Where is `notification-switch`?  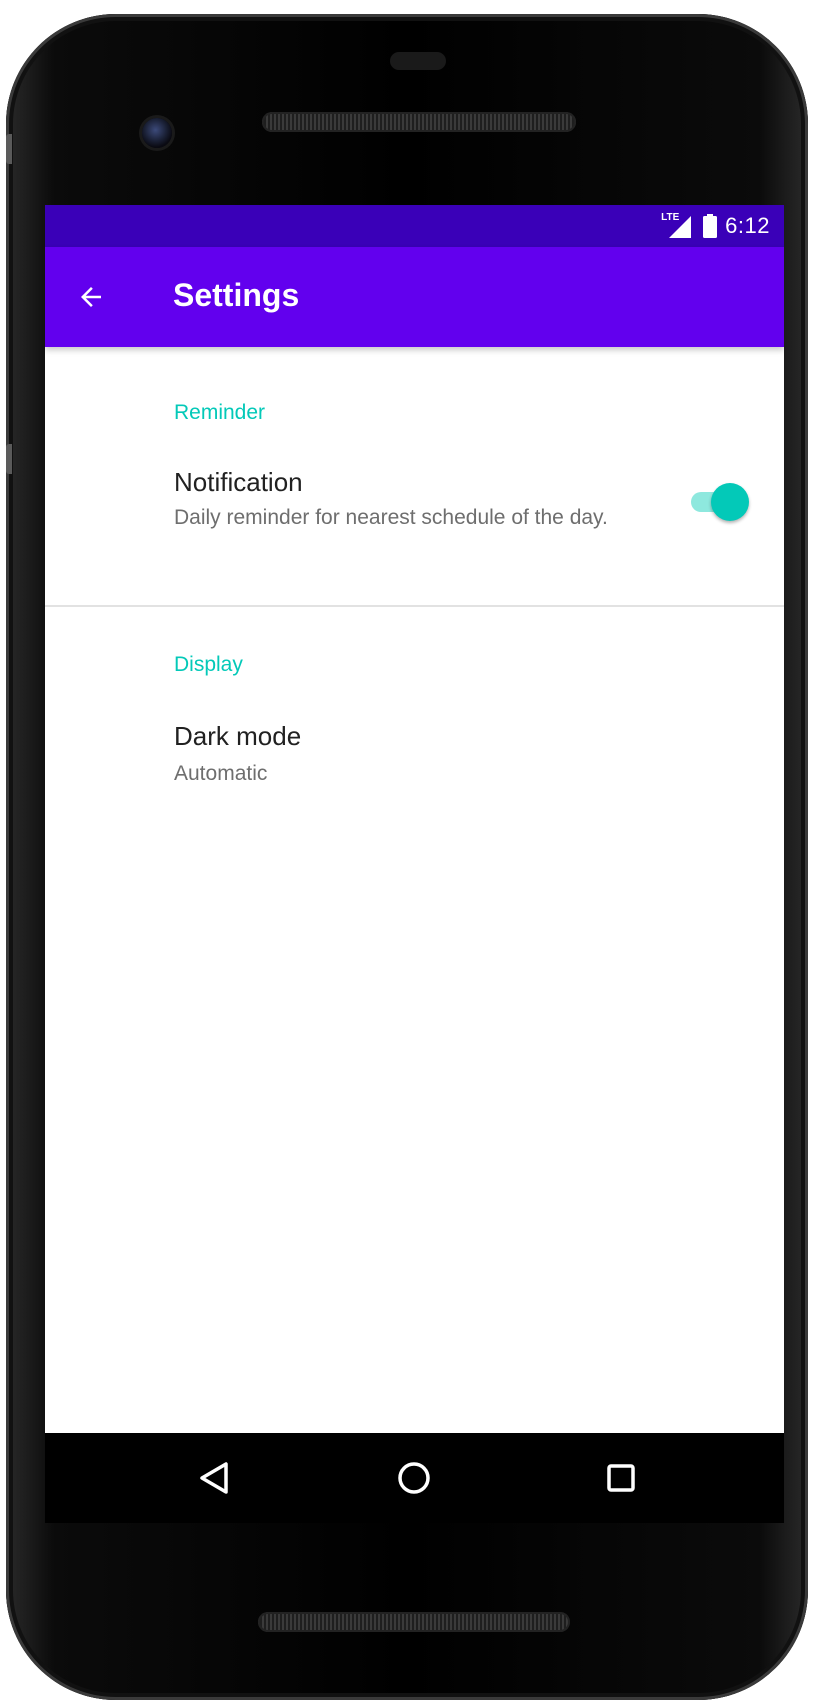
notification-switch is located at coordinates (720, 501).